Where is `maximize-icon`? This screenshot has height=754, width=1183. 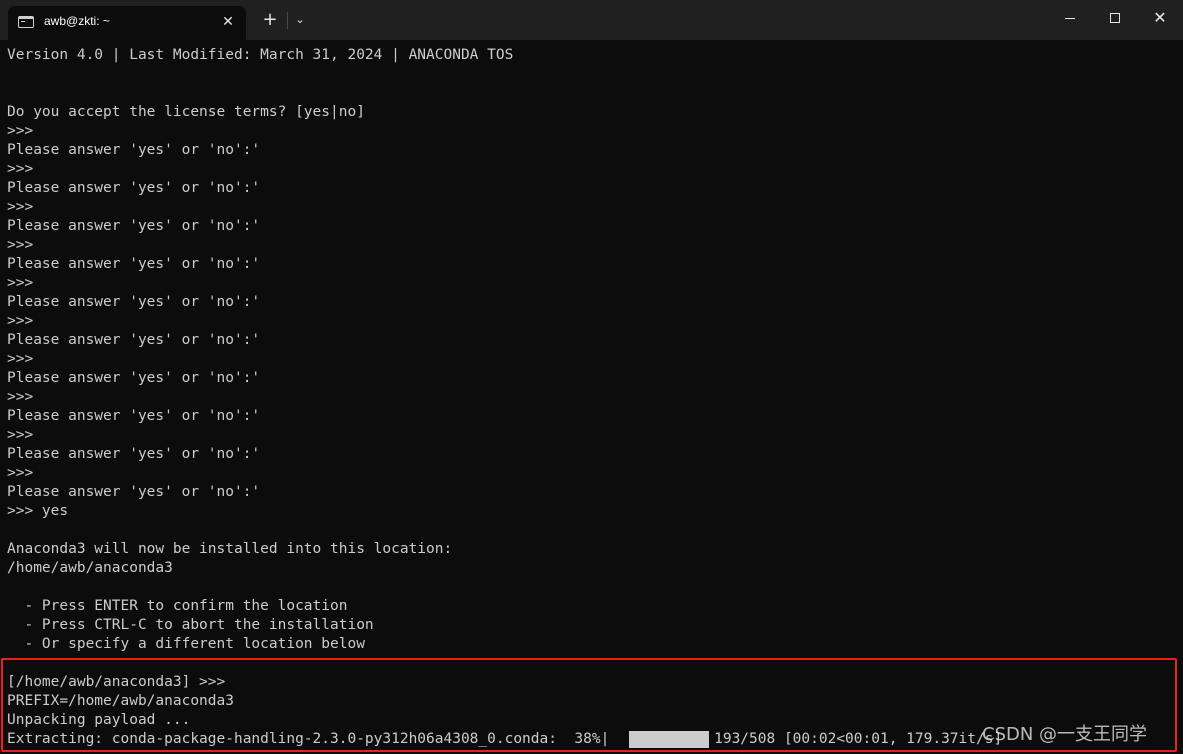 maximize-icon is located at coordinates (1115, 18).